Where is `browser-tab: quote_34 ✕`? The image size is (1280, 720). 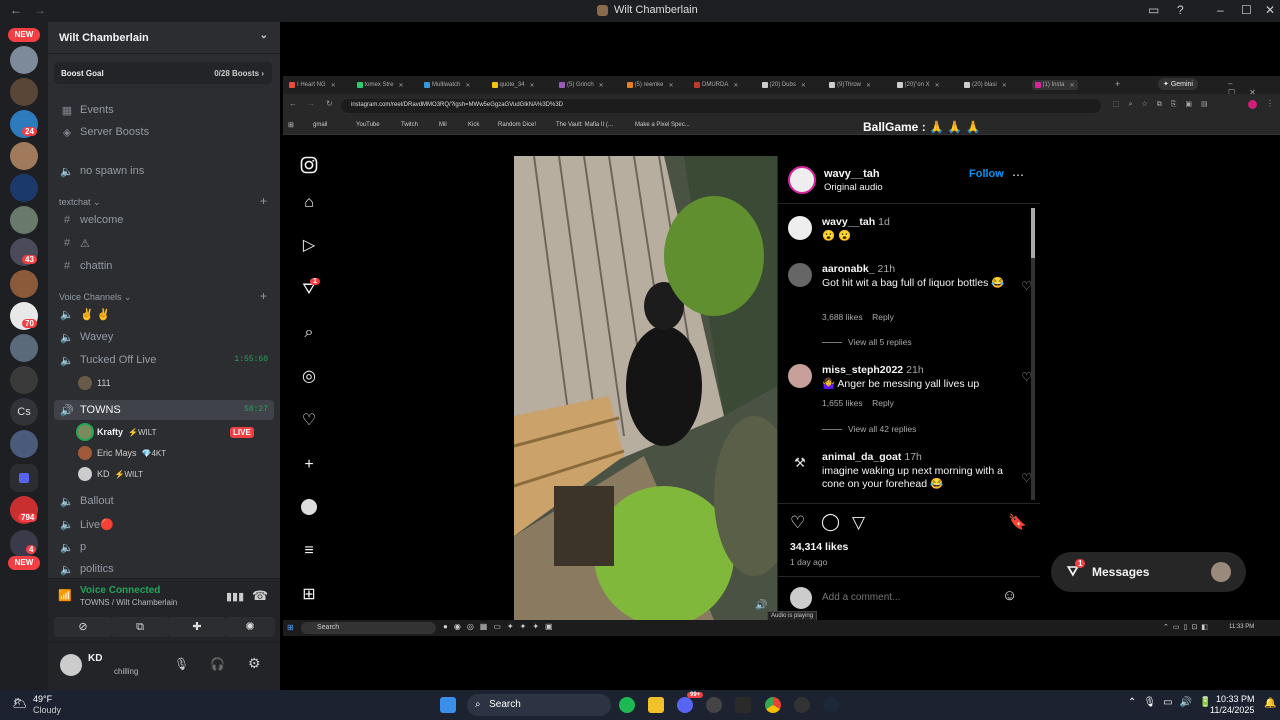
browser-tab: quote_34 ✕ is located at coordinates (513, 85).